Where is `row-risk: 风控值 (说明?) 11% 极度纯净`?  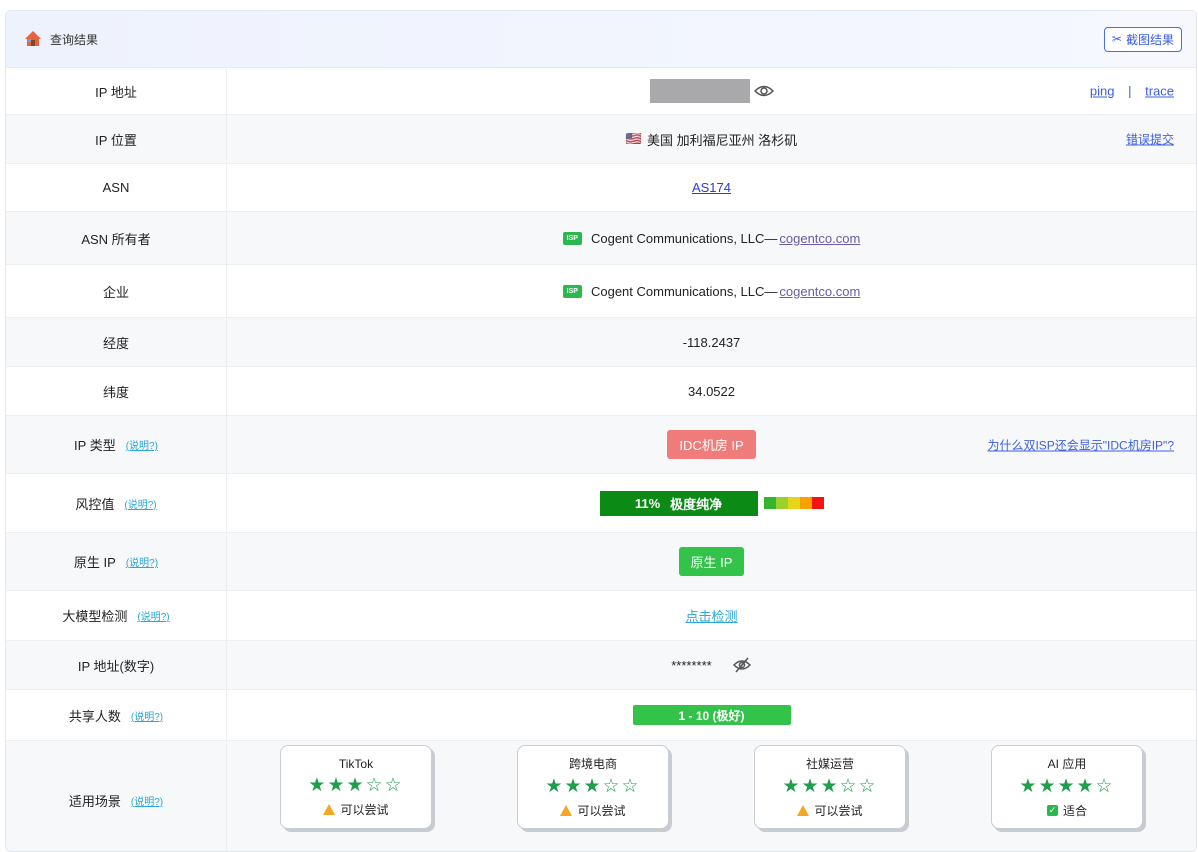 row-risk: 风控值 (说明?) 11% 极度纯净 is located at coordinates (601, 503).